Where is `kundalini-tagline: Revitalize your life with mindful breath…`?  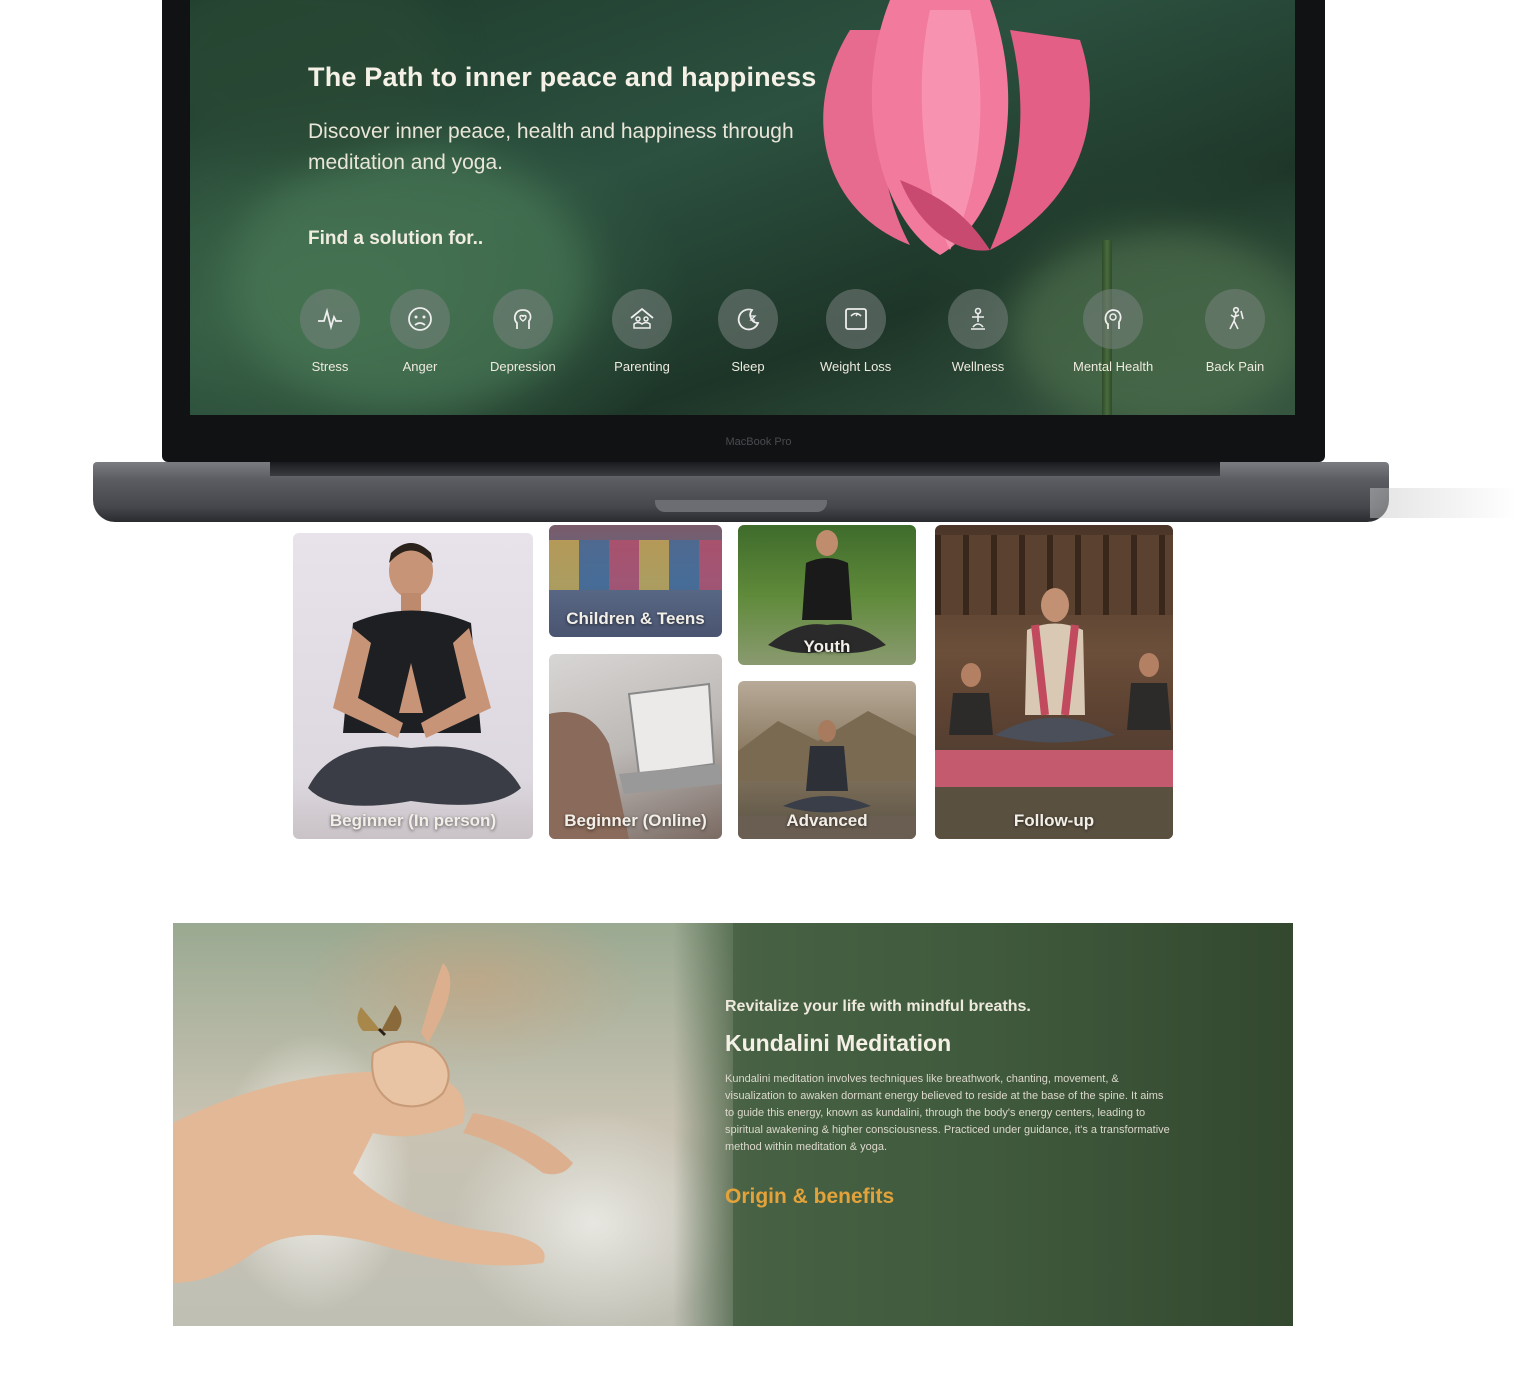
kundalini-tagline: Revitalize your life with mindful breath… is located at coordinates (878, 1006).